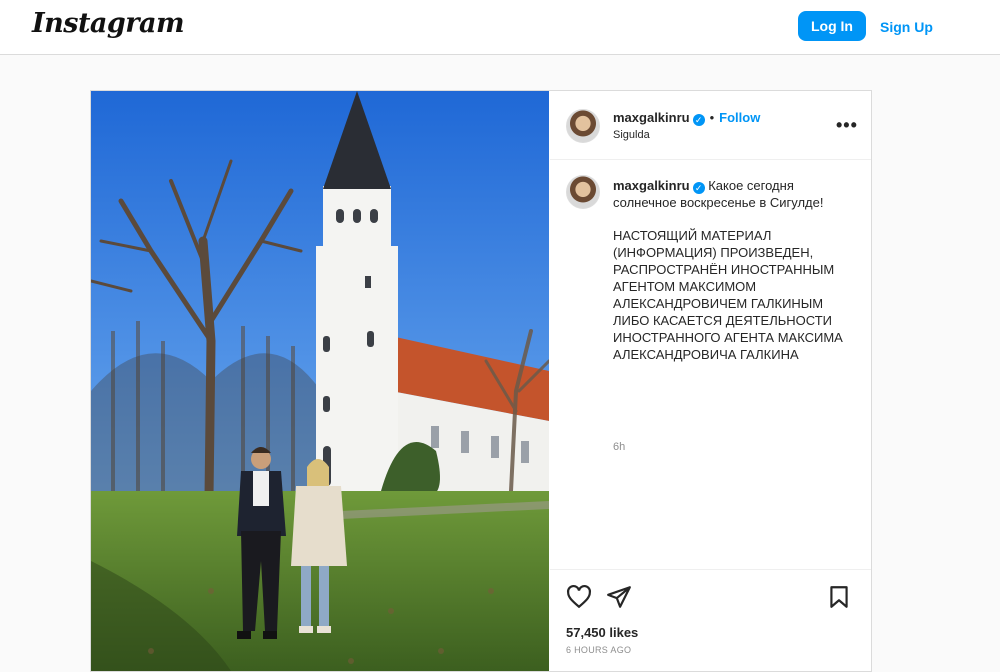 Image resolution: width=1000 pixels, height=672 pixels. I want to click on likes-count: 57,450 likes, so click(602, 632).